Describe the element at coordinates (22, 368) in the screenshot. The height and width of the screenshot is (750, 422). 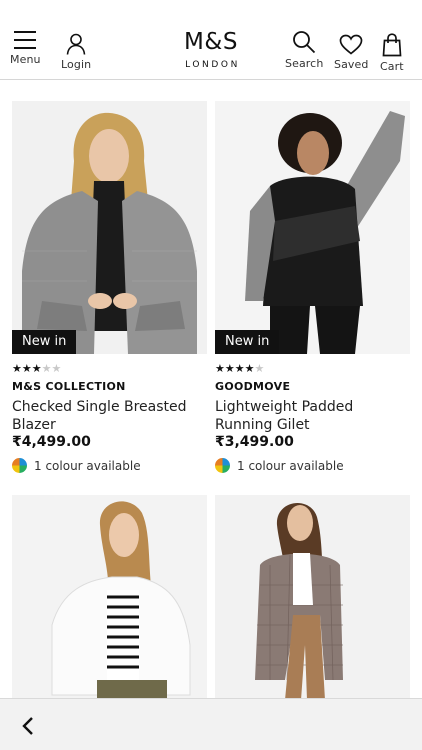
I see `star-icon: ★★` at that location.